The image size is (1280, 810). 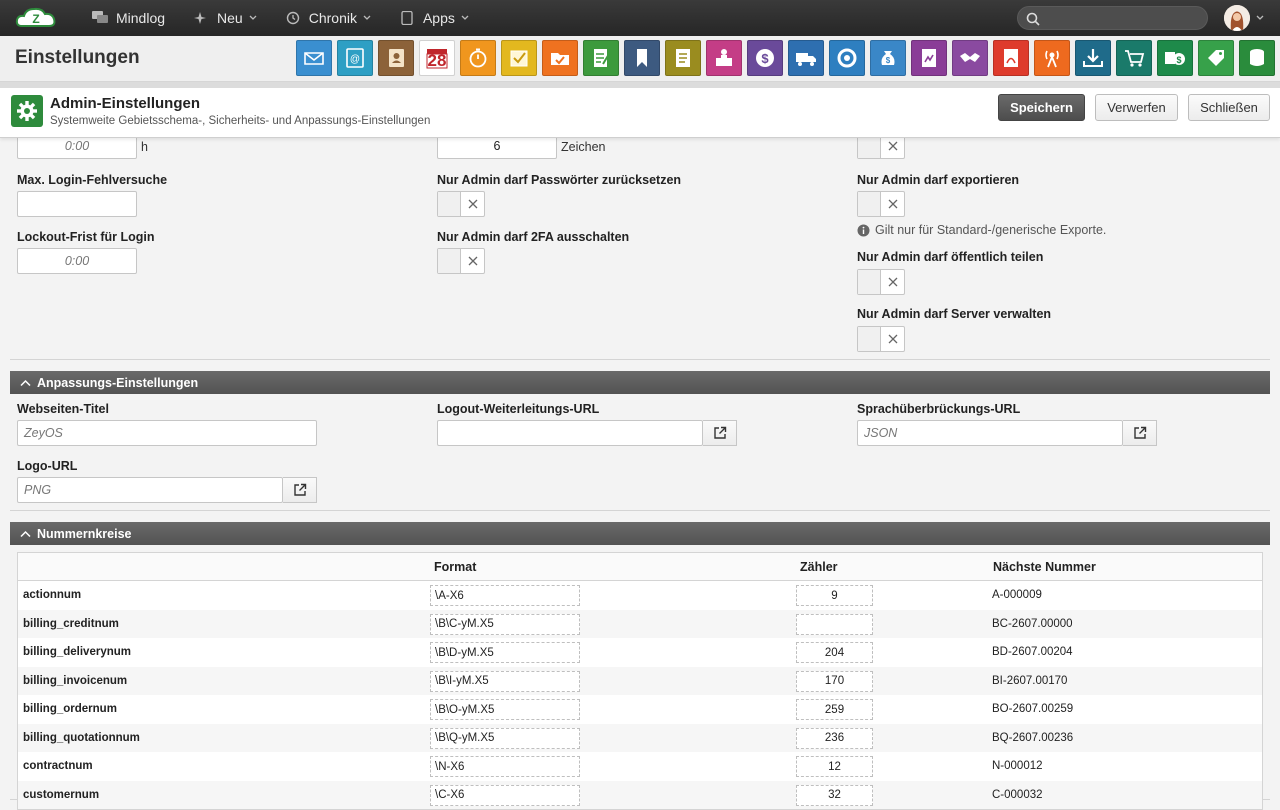 I want to click on global-search-input, so click(x=1112, y=18).